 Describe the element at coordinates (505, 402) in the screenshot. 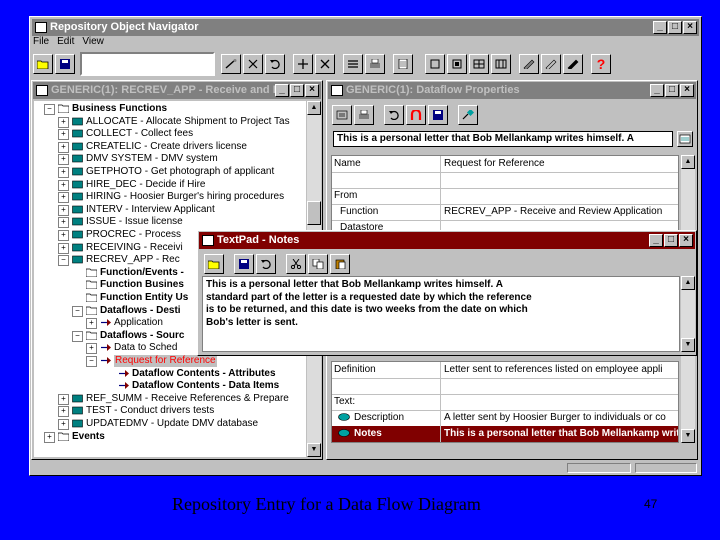

I see `property-row: Text:` at that location.